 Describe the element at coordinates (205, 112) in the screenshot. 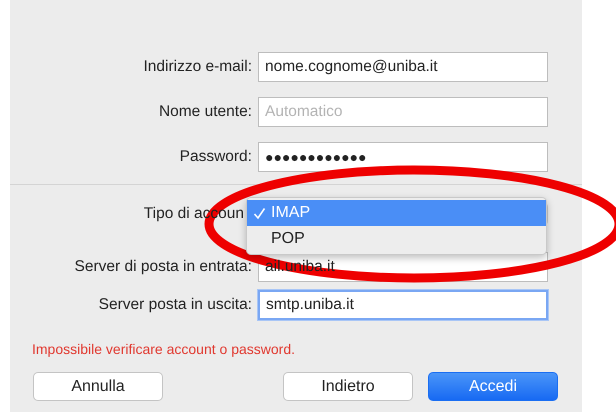

I see `field-label: Nome utente:` at that location.